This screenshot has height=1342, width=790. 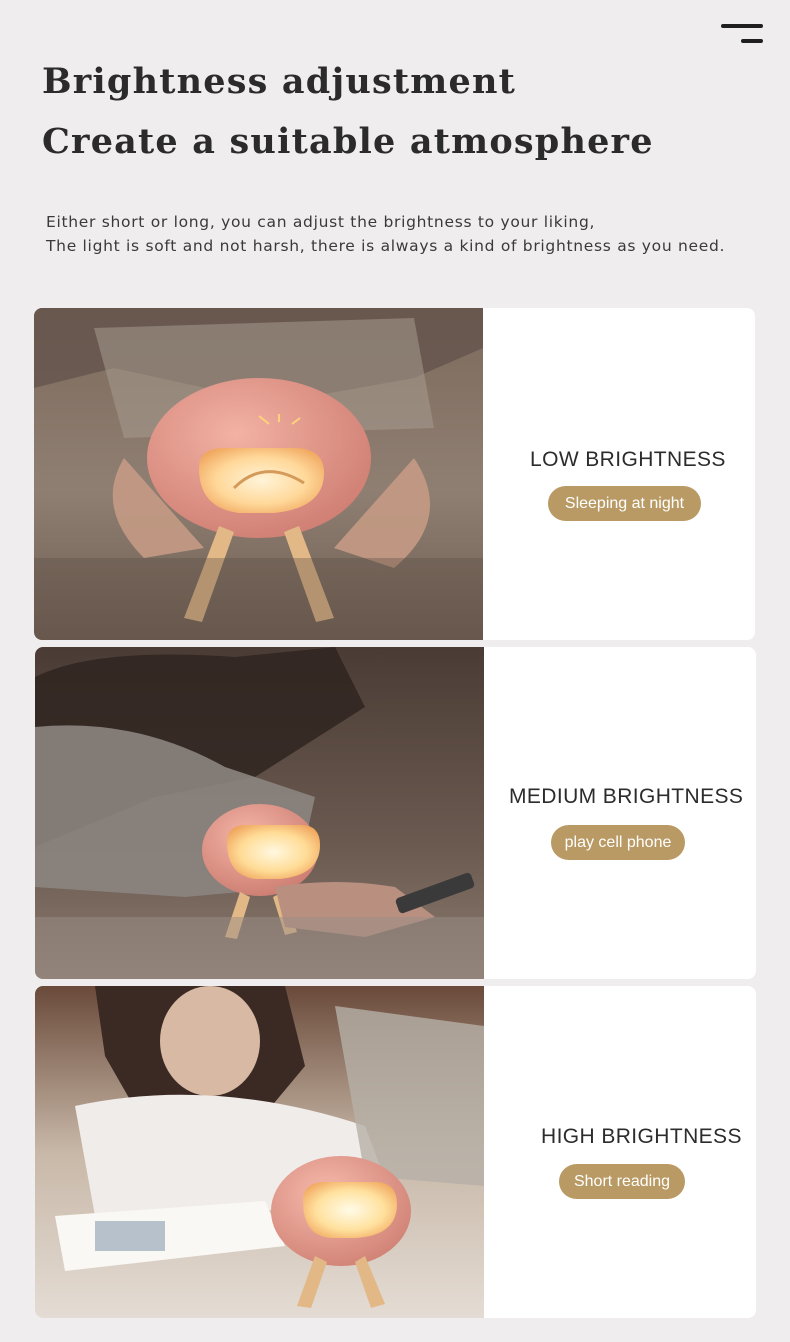 What do you see at coordinates (259, 813) in the screenshot?
I see `medium-brightness-photo` at bounding box center [259, 813].